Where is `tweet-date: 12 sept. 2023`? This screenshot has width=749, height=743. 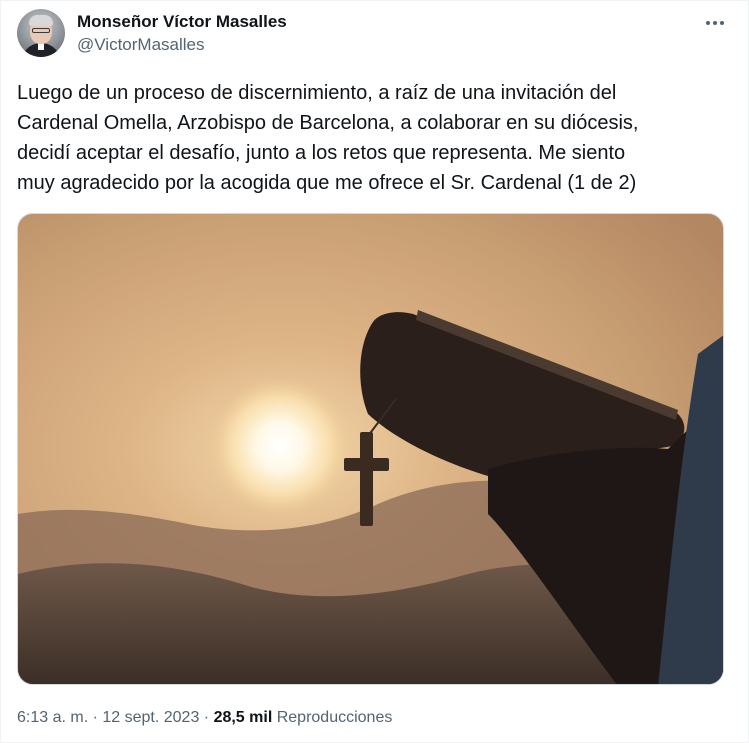
tweet-date: 12 sept. 2023 is located at coordinates (150, 717).